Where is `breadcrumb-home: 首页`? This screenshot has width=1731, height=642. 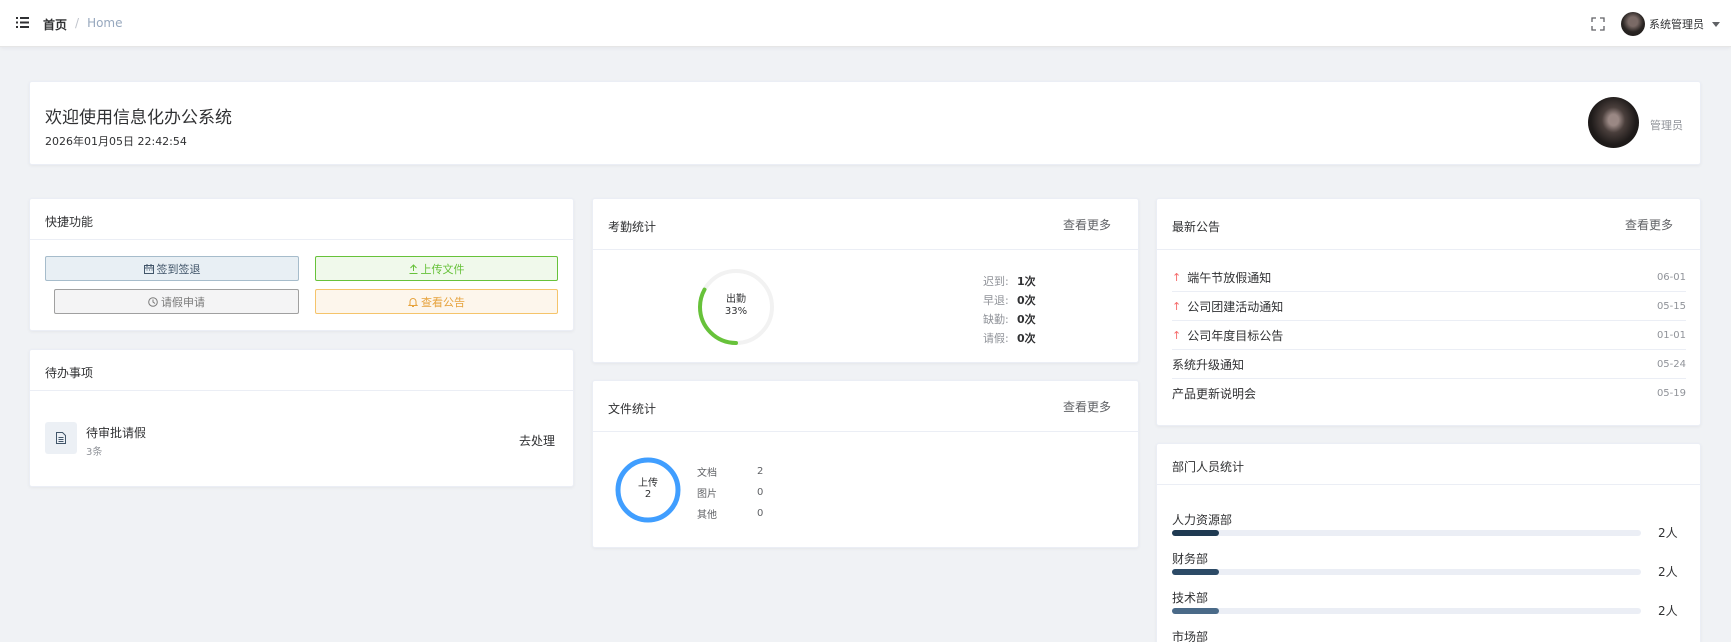
breadcrumb-home: 首页 is located at coordinates (55, 24).